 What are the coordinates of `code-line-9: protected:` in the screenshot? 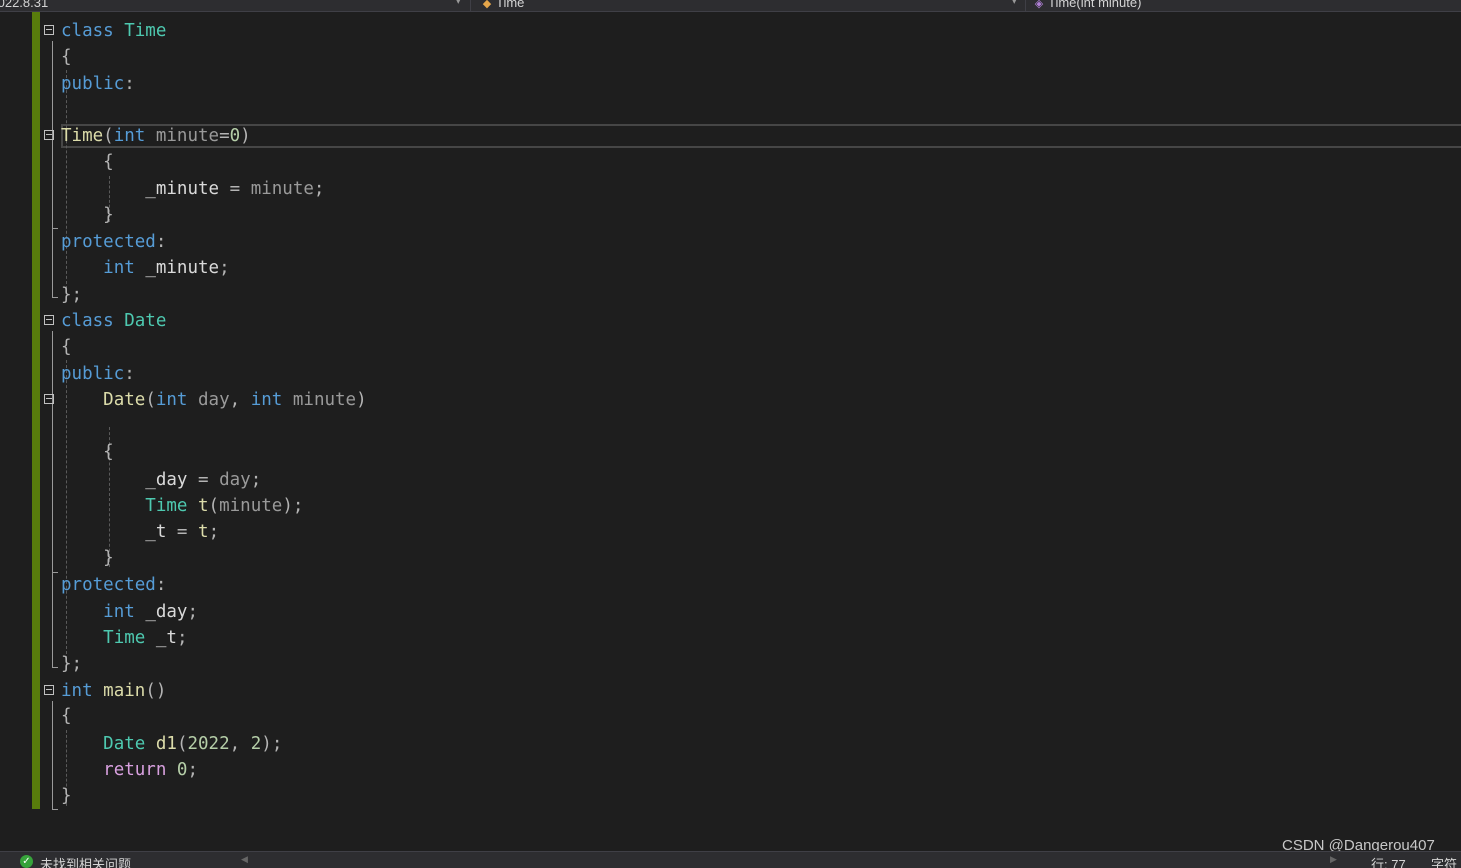 It's located at (730, 242).